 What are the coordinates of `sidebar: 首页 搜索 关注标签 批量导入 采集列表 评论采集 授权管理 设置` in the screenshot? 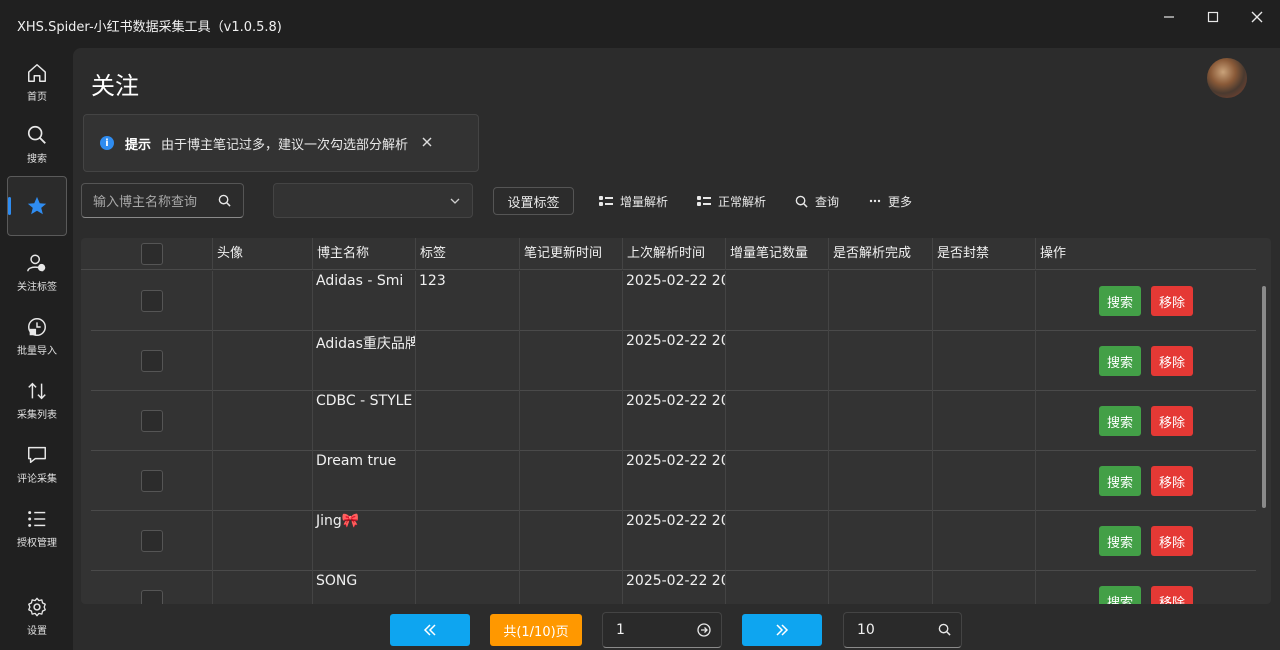 It's located at (36, 349).